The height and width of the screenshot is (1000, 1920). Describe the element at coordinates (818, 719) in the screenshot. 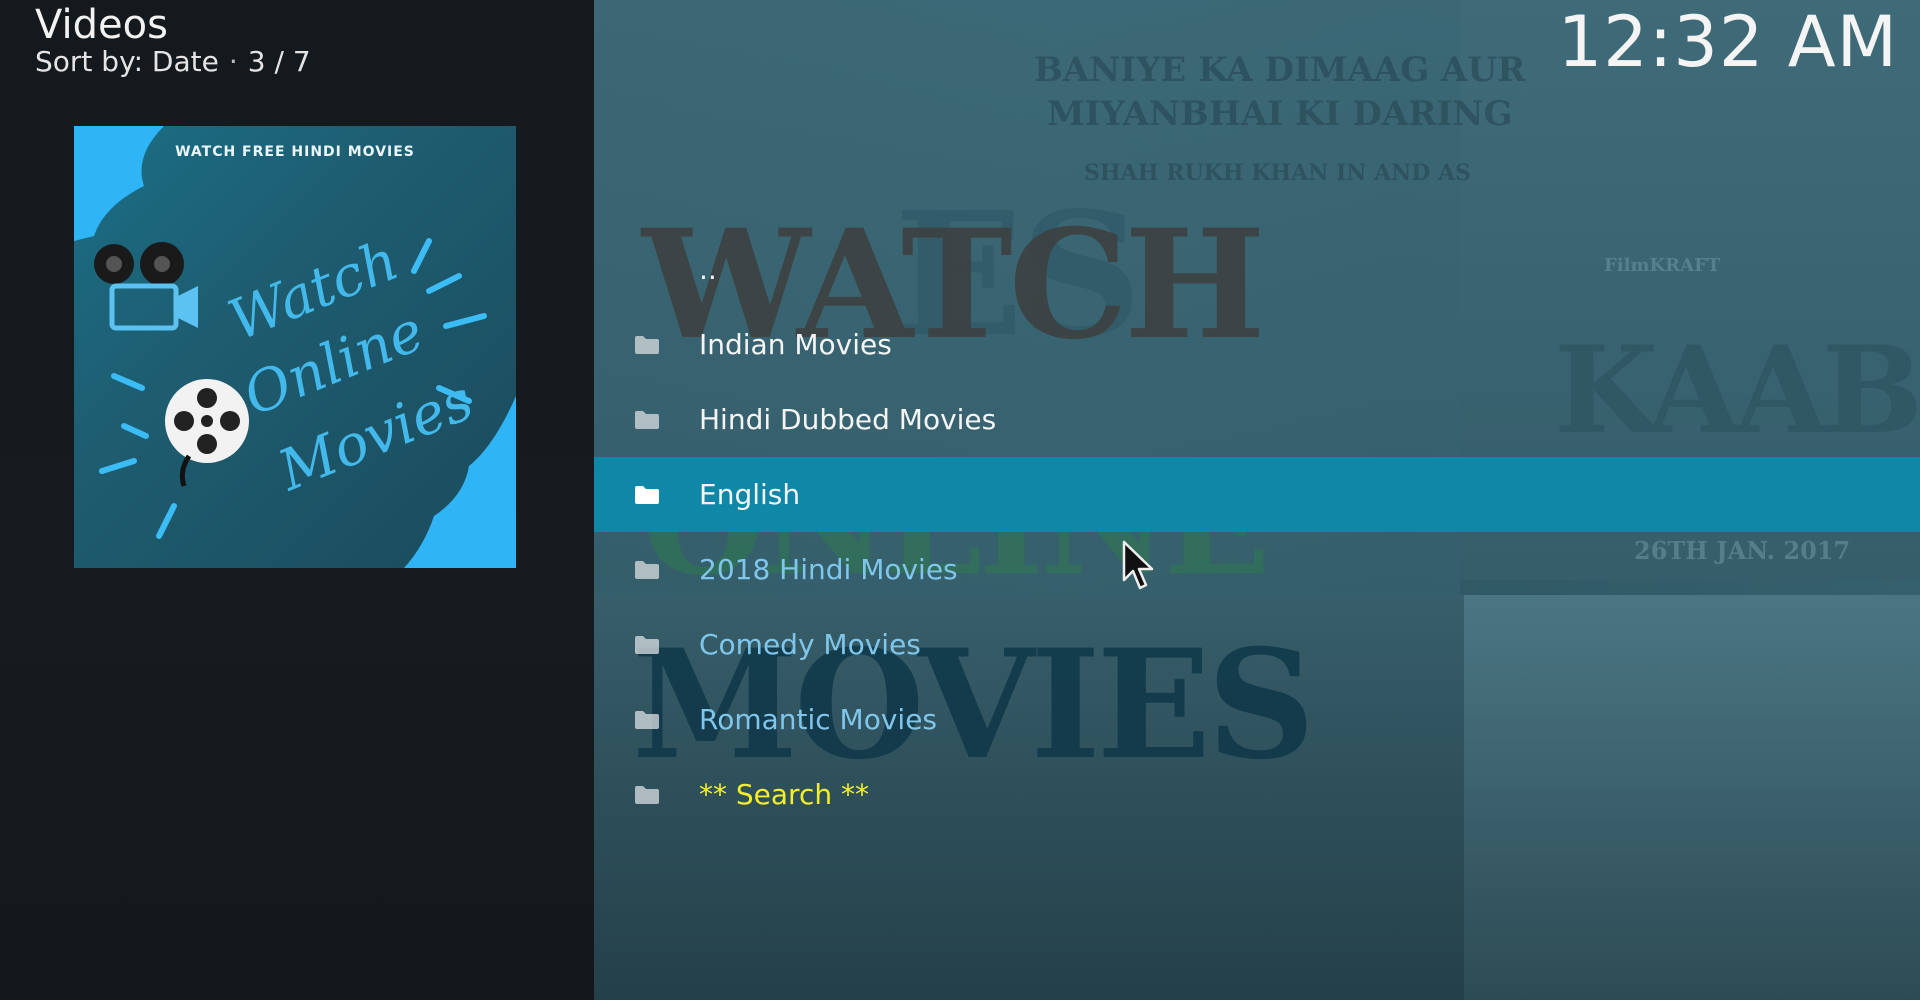

I see `list-item-label: Romantic Movies` at that location.